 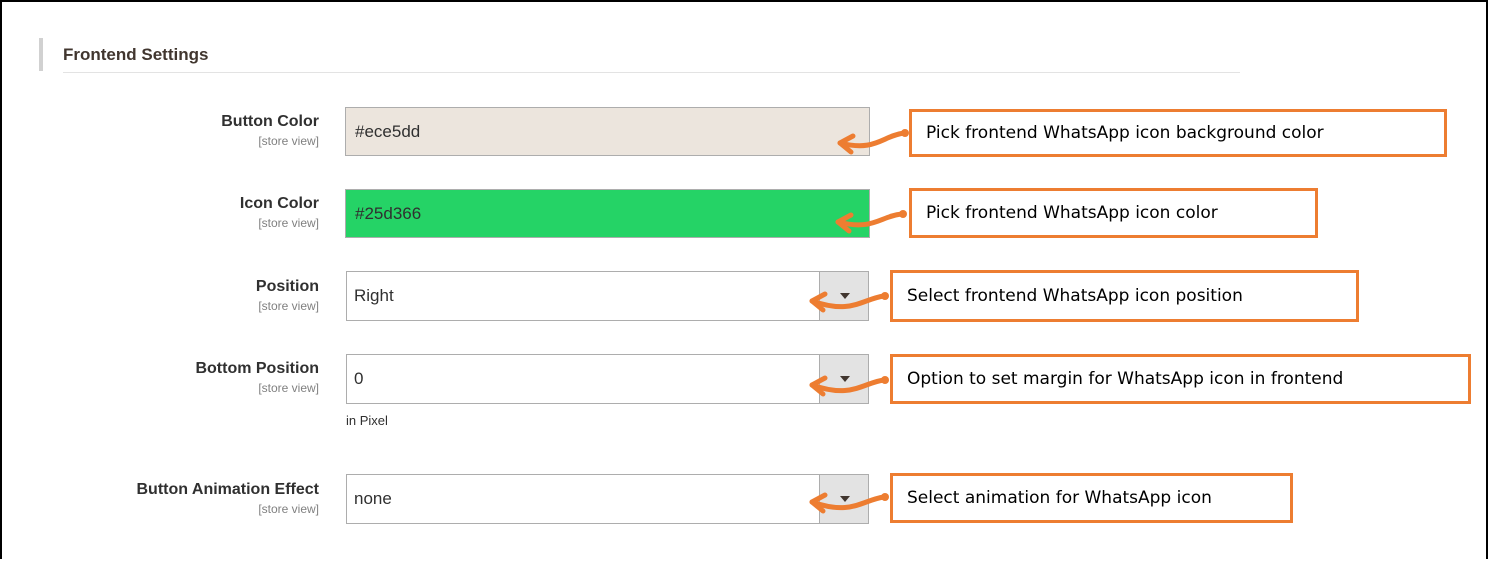 I want to click on icon-color-label-text: Icon Color, so click(x=279, y=203).